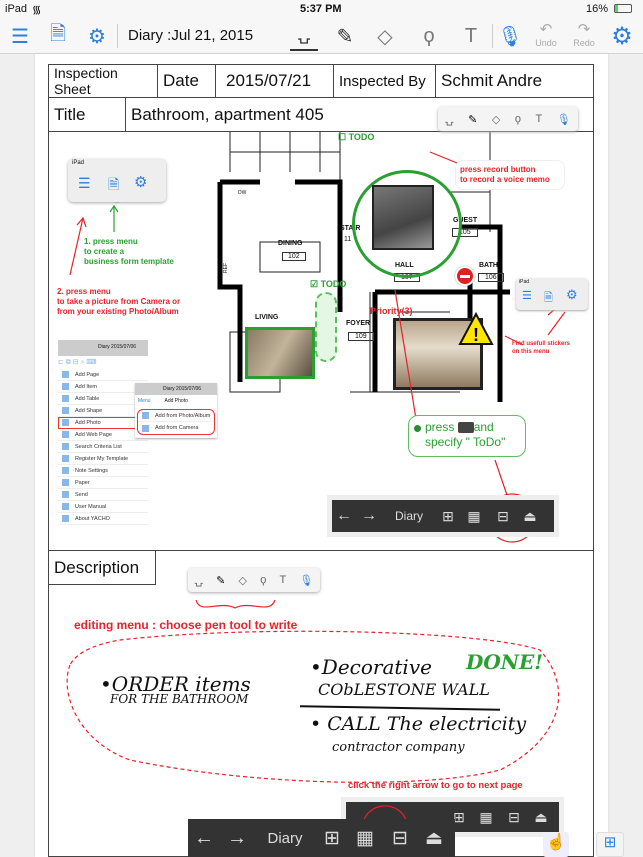  I want to click on menu-button: ☰, so click(20, 36).